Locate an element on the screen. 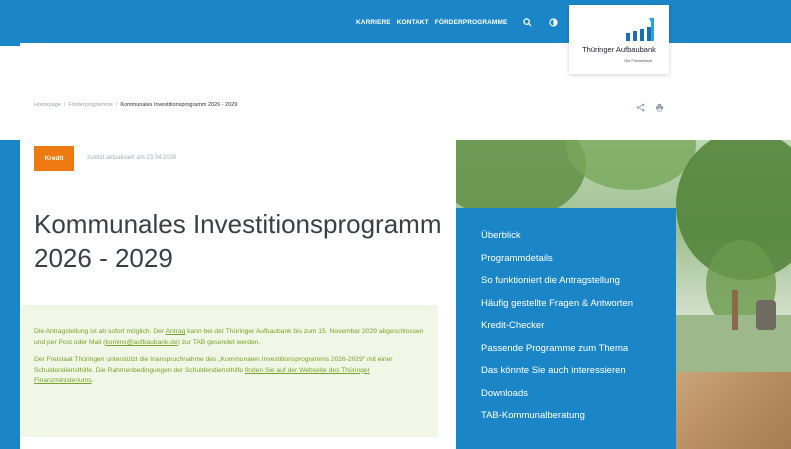  sidenav-item-antragstellung: So funktioniert die Antragstellung is located at coordinates (571, 281).